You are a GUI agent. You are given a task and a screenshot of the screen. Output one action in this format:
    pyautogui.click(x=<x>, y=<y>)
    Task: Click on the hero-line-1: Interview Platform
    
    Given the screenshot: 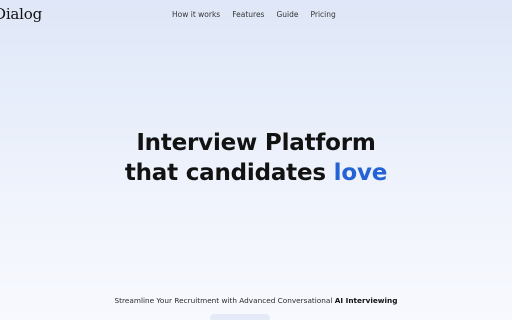 What is the action you would take?
    pyautogui.click(x=256, y=143)
    